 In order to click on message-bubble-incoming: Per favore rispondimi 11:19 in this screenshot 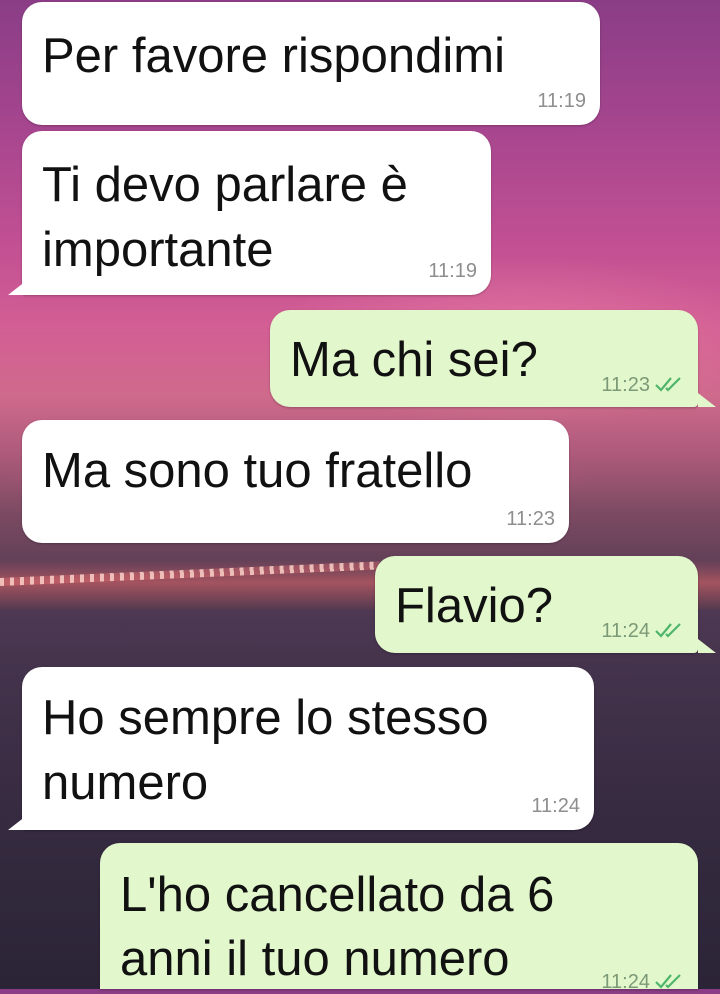, I will do `click(311, 63)`.